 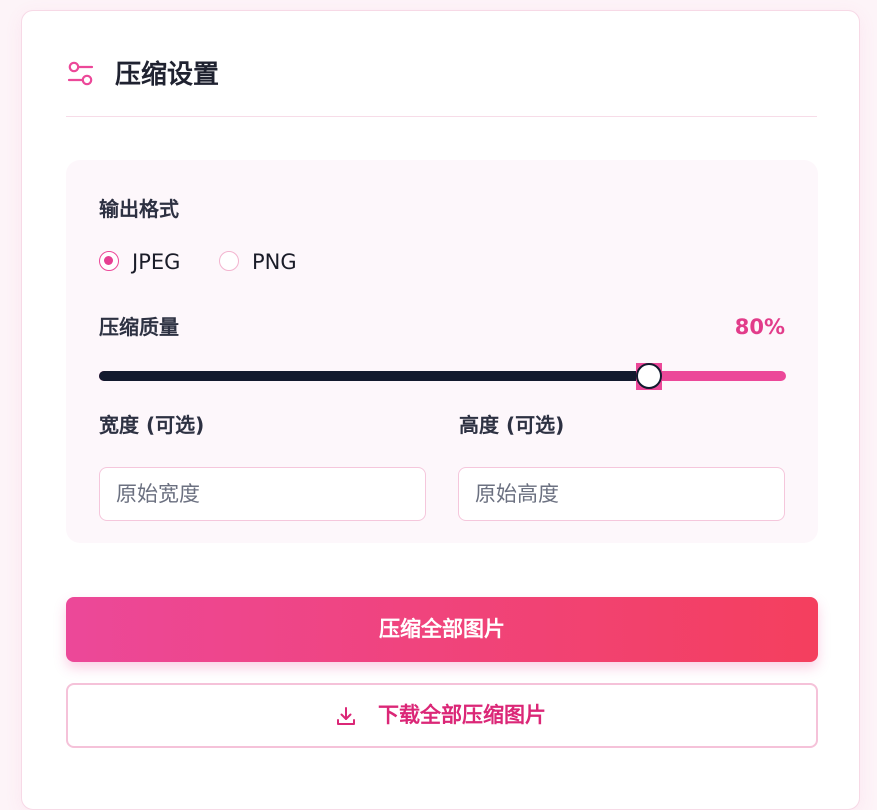 I want to click on slider-fill, so click(x=374, y=376).